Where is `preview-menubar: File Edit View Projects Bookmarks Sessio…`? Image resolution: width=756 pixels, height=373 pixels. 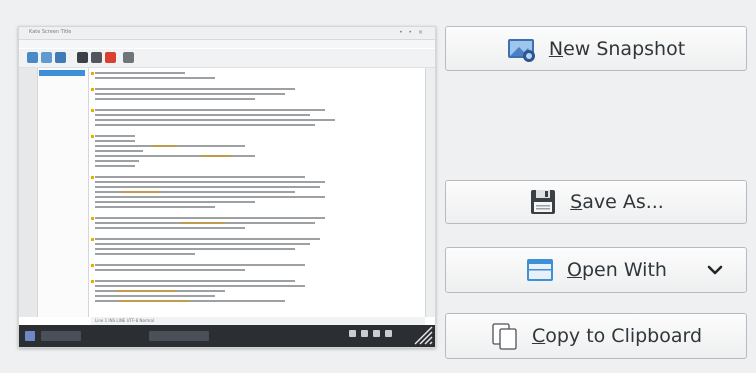
preview-menubar: File Edit View Projects Bookmarks Sessio… is located at coordinates (227, 48).